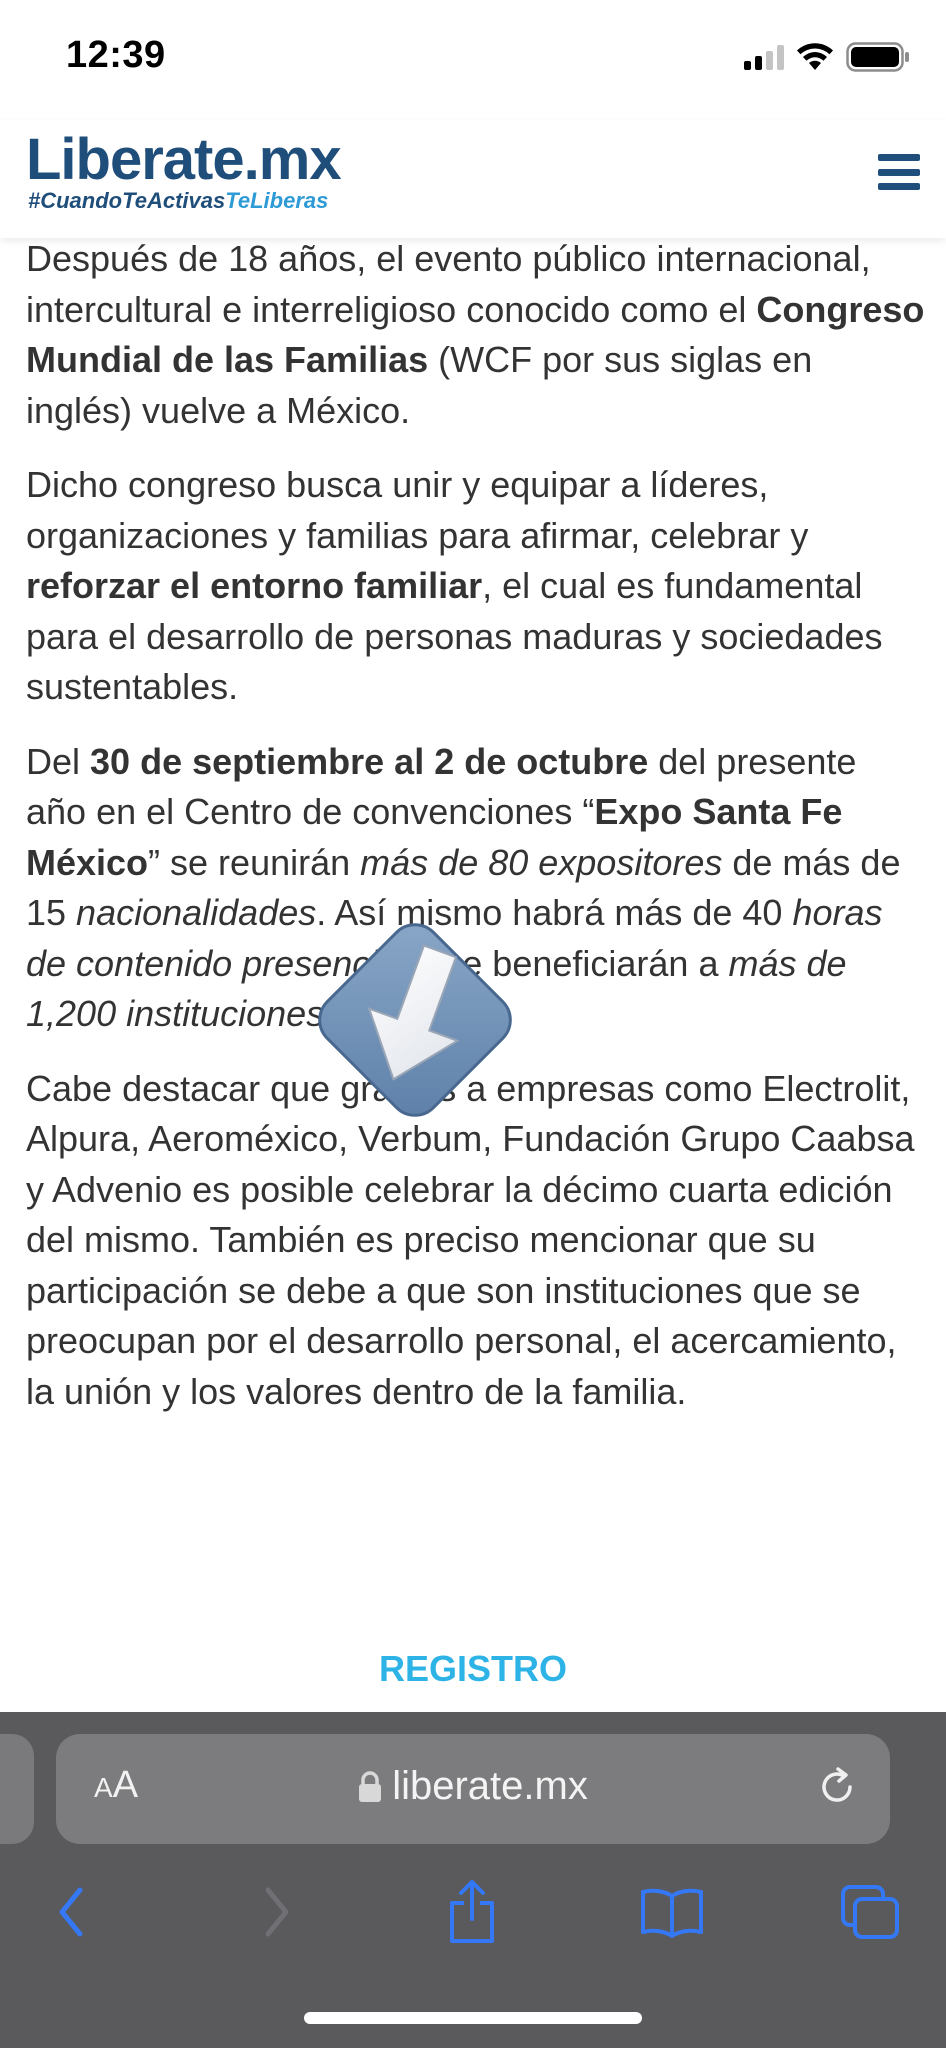 This screenshot has width=946, height=2048. I want to click on status-bar: 12:39, so click(473, 60).